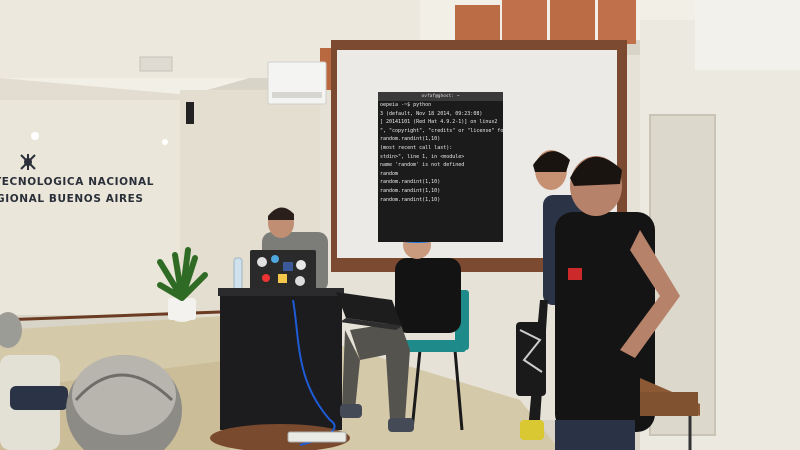  I want to click on podium, so click(281, 360).